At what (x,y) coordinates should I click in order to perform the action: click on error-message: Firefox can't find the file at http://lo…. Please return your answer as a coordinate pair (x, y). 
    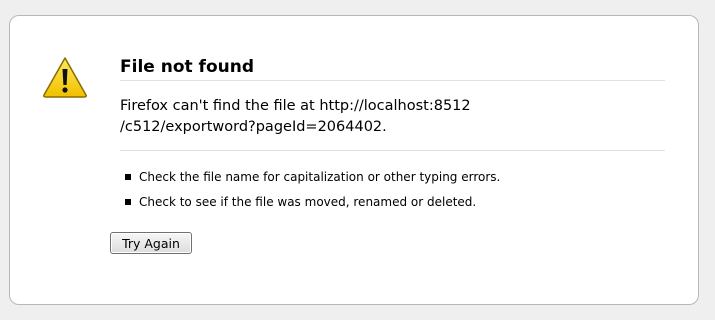
    Looking at the image, I should click on (392, 123).